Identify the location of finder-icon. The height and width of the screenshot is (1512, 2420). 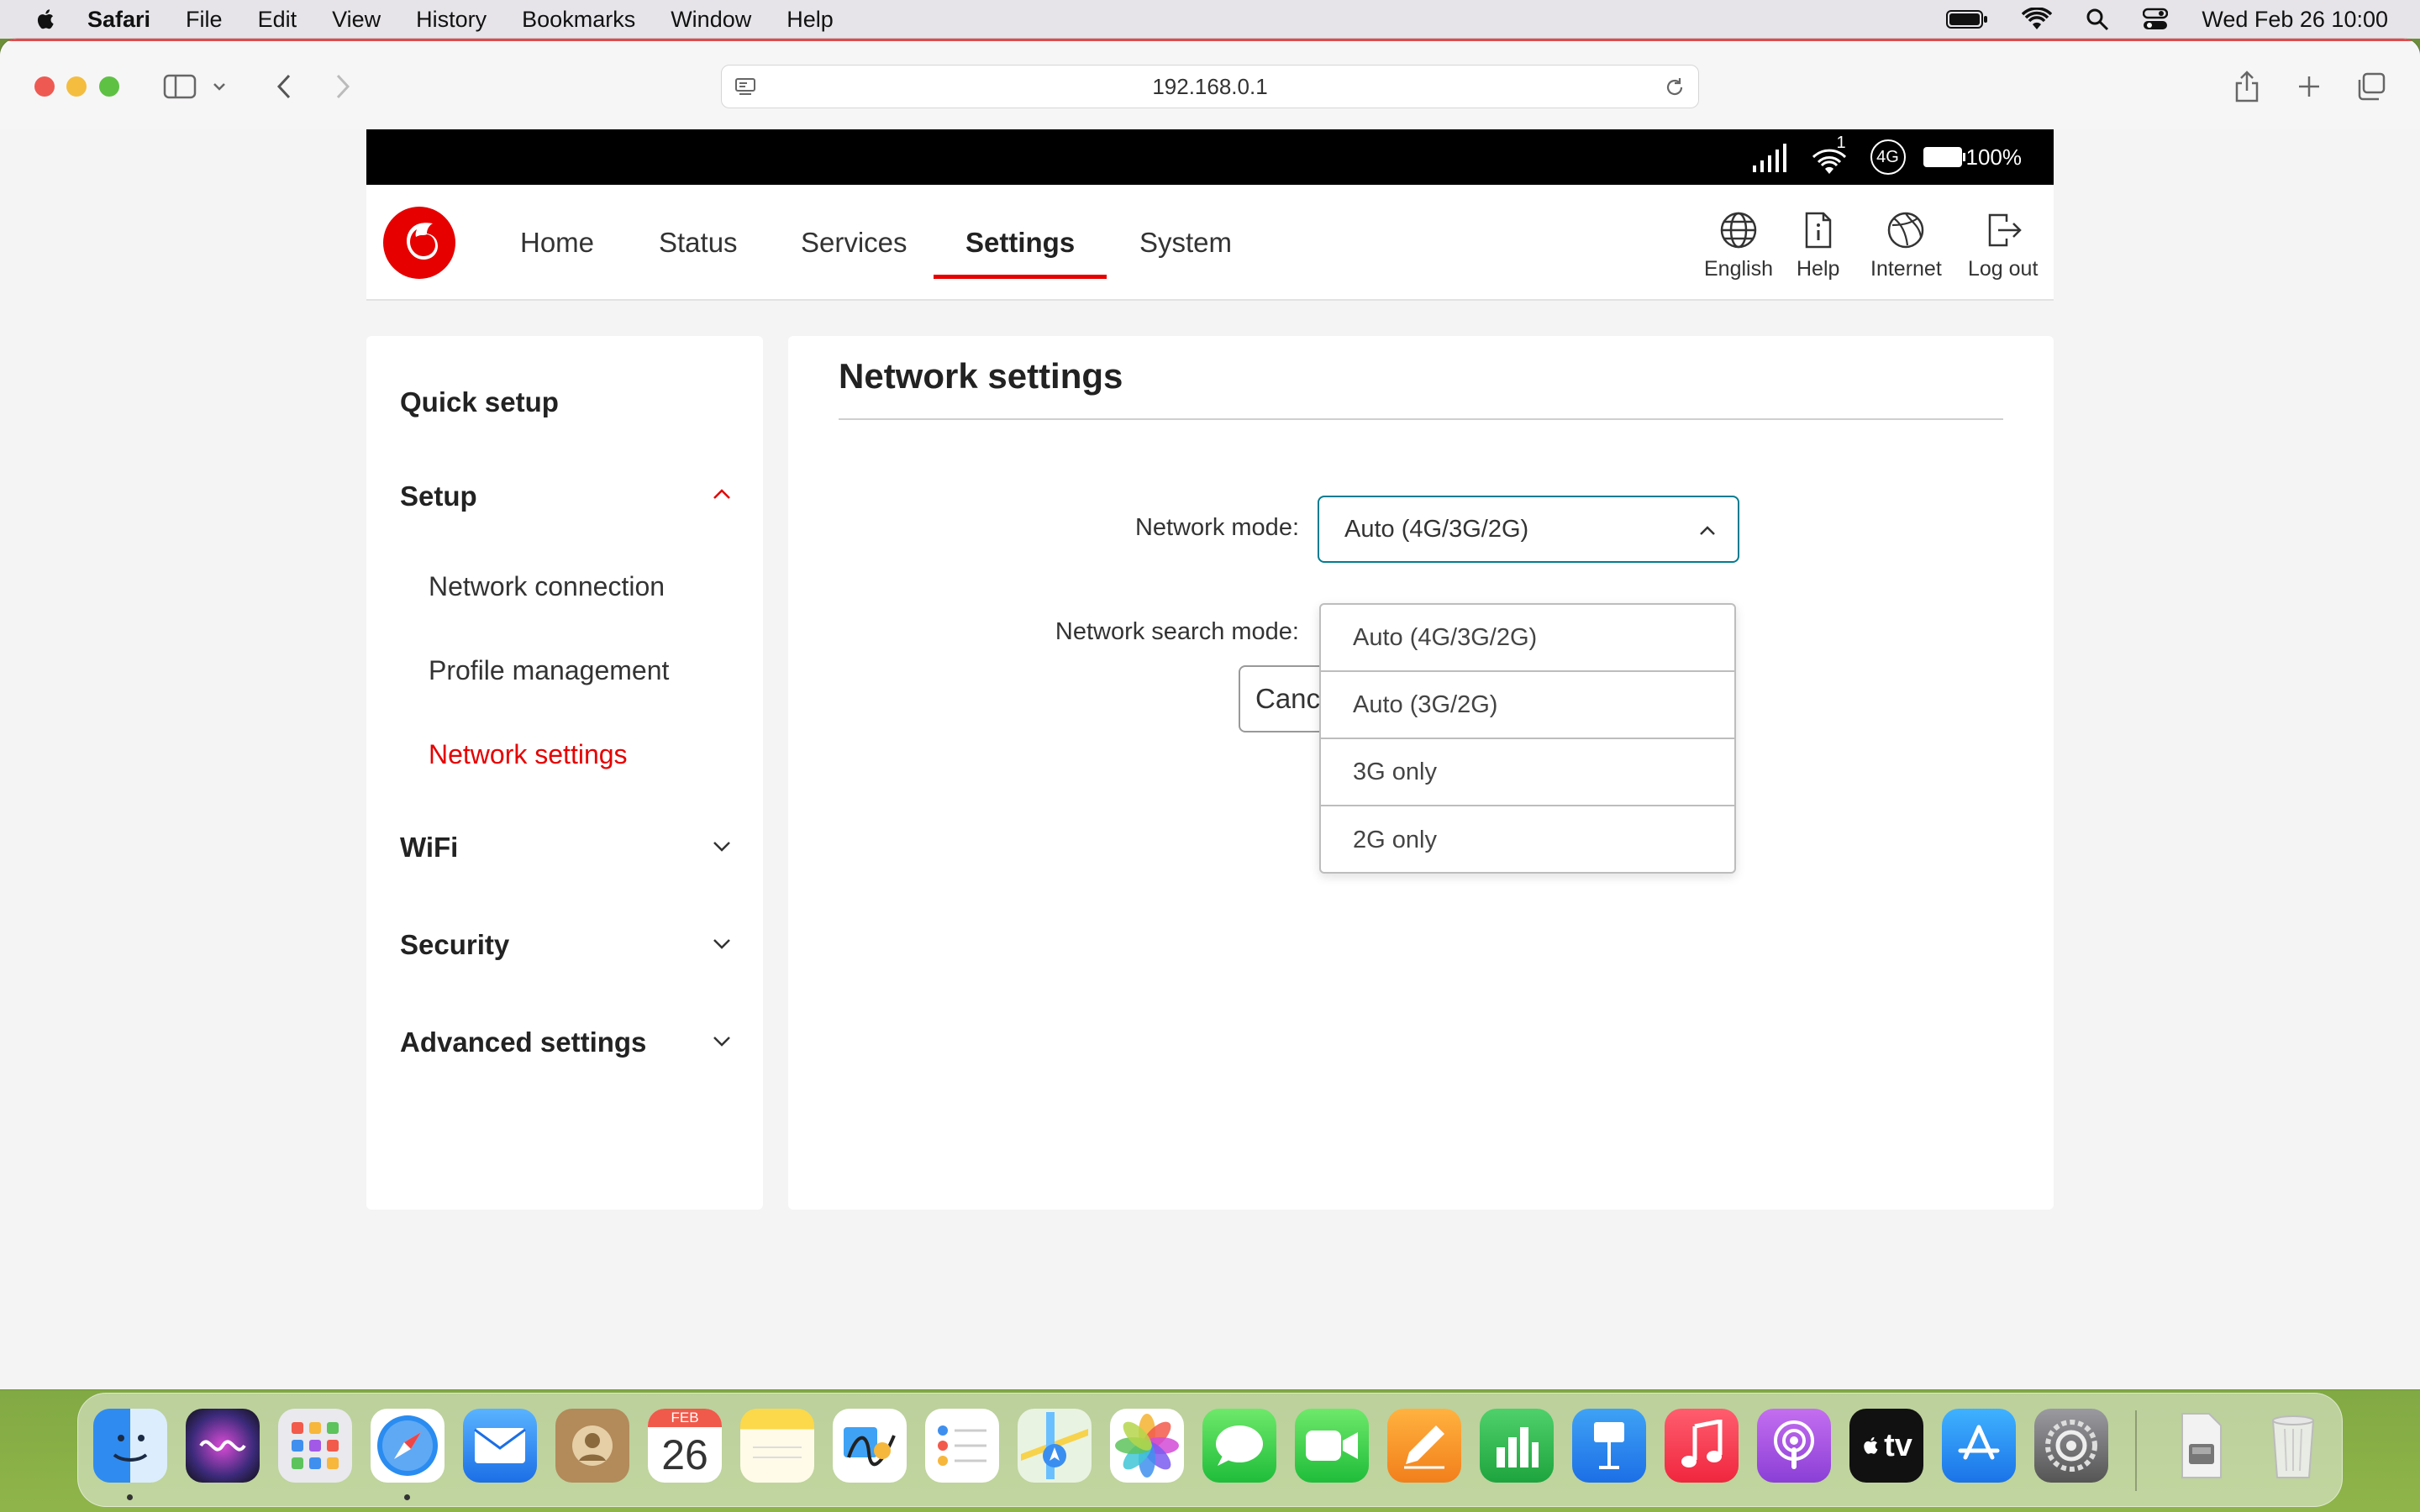
(130, 1446).